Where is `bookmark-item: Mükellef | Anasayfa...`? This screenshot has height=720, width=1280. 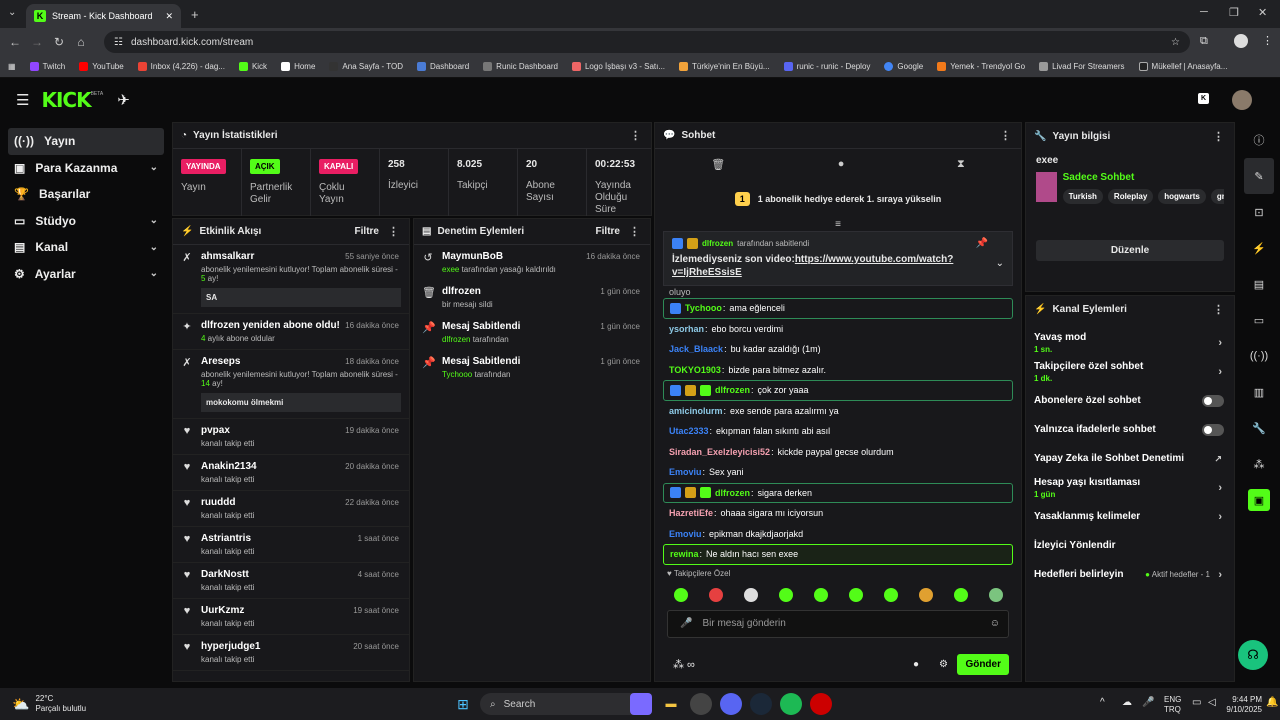
bookmark-item: Mükellef | Anasayfa... is located at coordinates (1182, 66).